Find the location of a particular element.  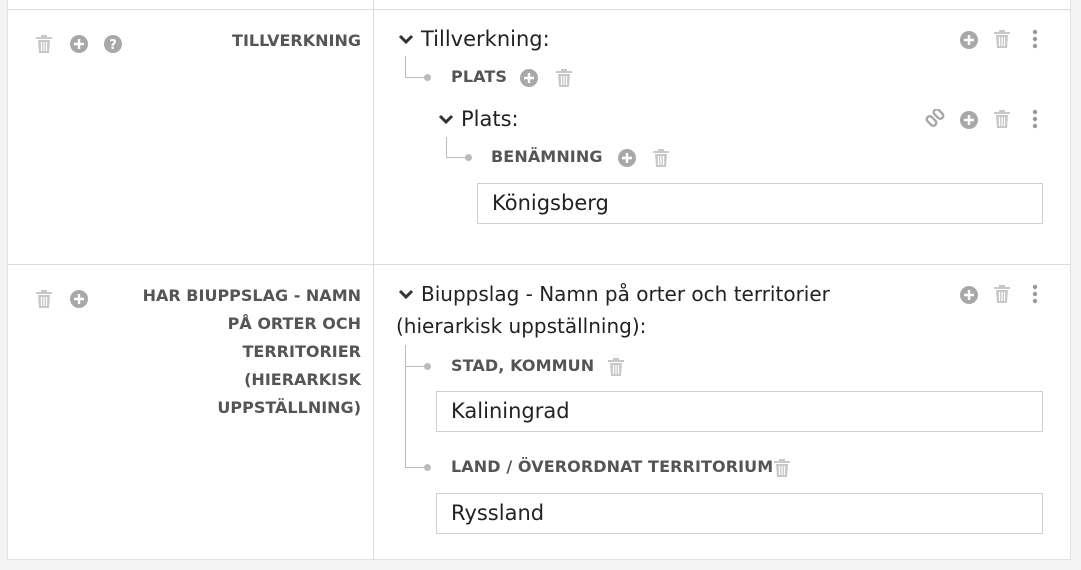

field-label-stad-kommun: STAD, KOMMUN is located at coordinates (523, 365).